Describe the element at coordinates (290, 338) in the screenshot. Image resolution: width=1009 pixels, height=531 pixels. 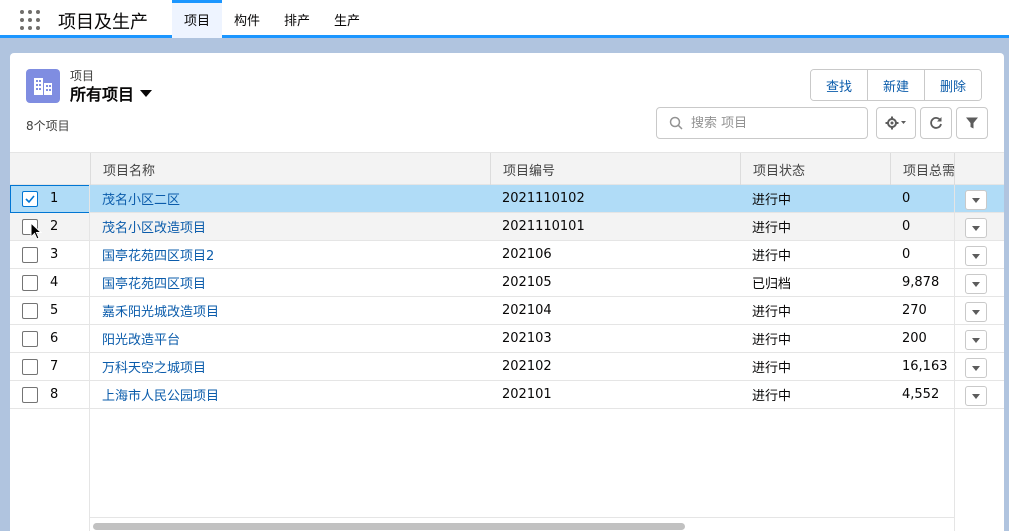
I see `project-name-link: 阳光改造平台` at that location.